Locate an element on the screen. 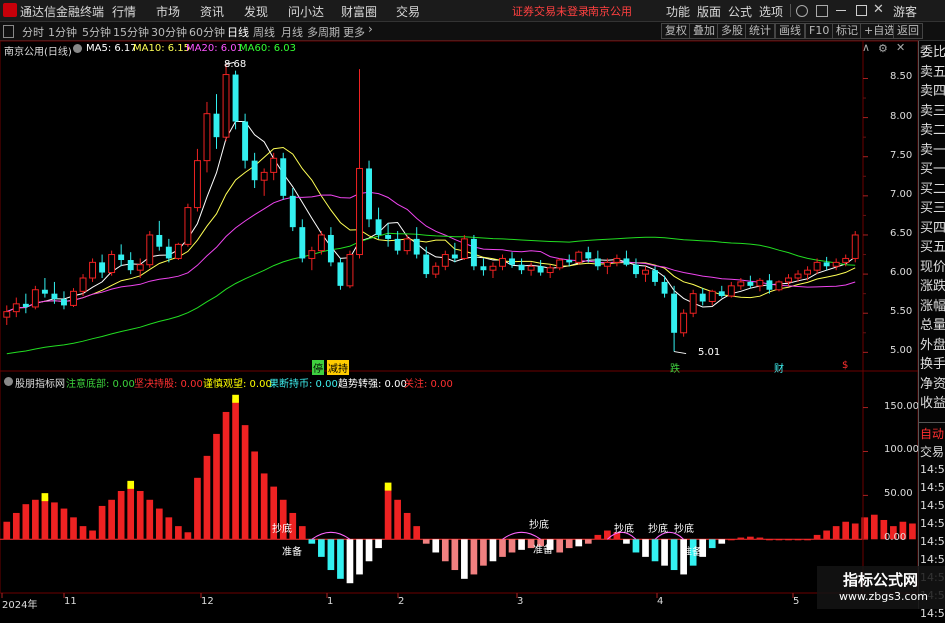 Image resolution: width=945 pixels, height=623 pixels. indicator-settings-icon is located at coordinates (8, 381).